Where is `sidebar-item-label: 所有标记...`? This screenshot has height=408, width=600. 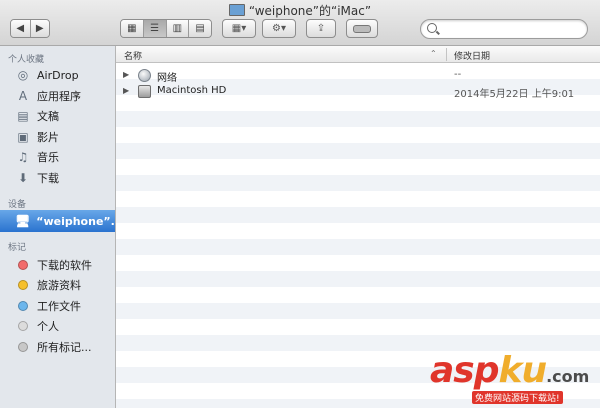
sidebar-item-label: 所有标记... is located at coordinates (64, 347).